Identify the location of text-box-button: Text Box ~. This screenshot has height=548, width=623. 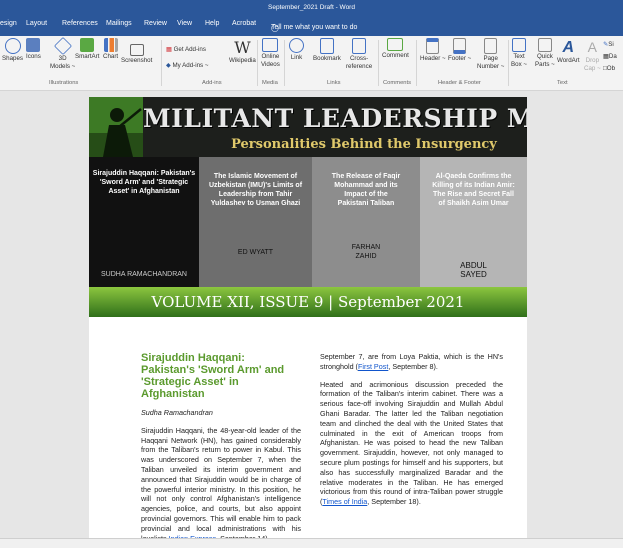
(519, 53).